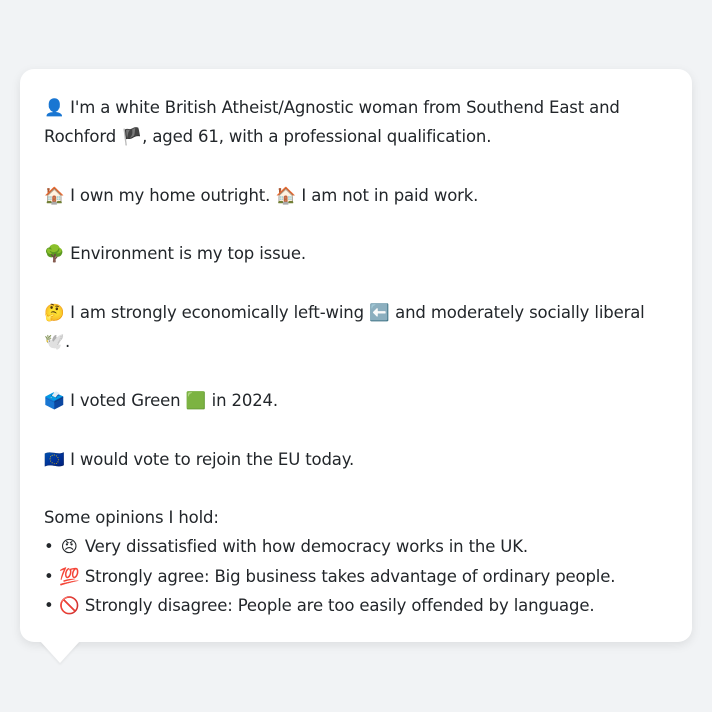 The height and width of the screenshot is (712, 712). I want to click on eu-text: I would vote to rejoin the EU today., so click(212, 459).